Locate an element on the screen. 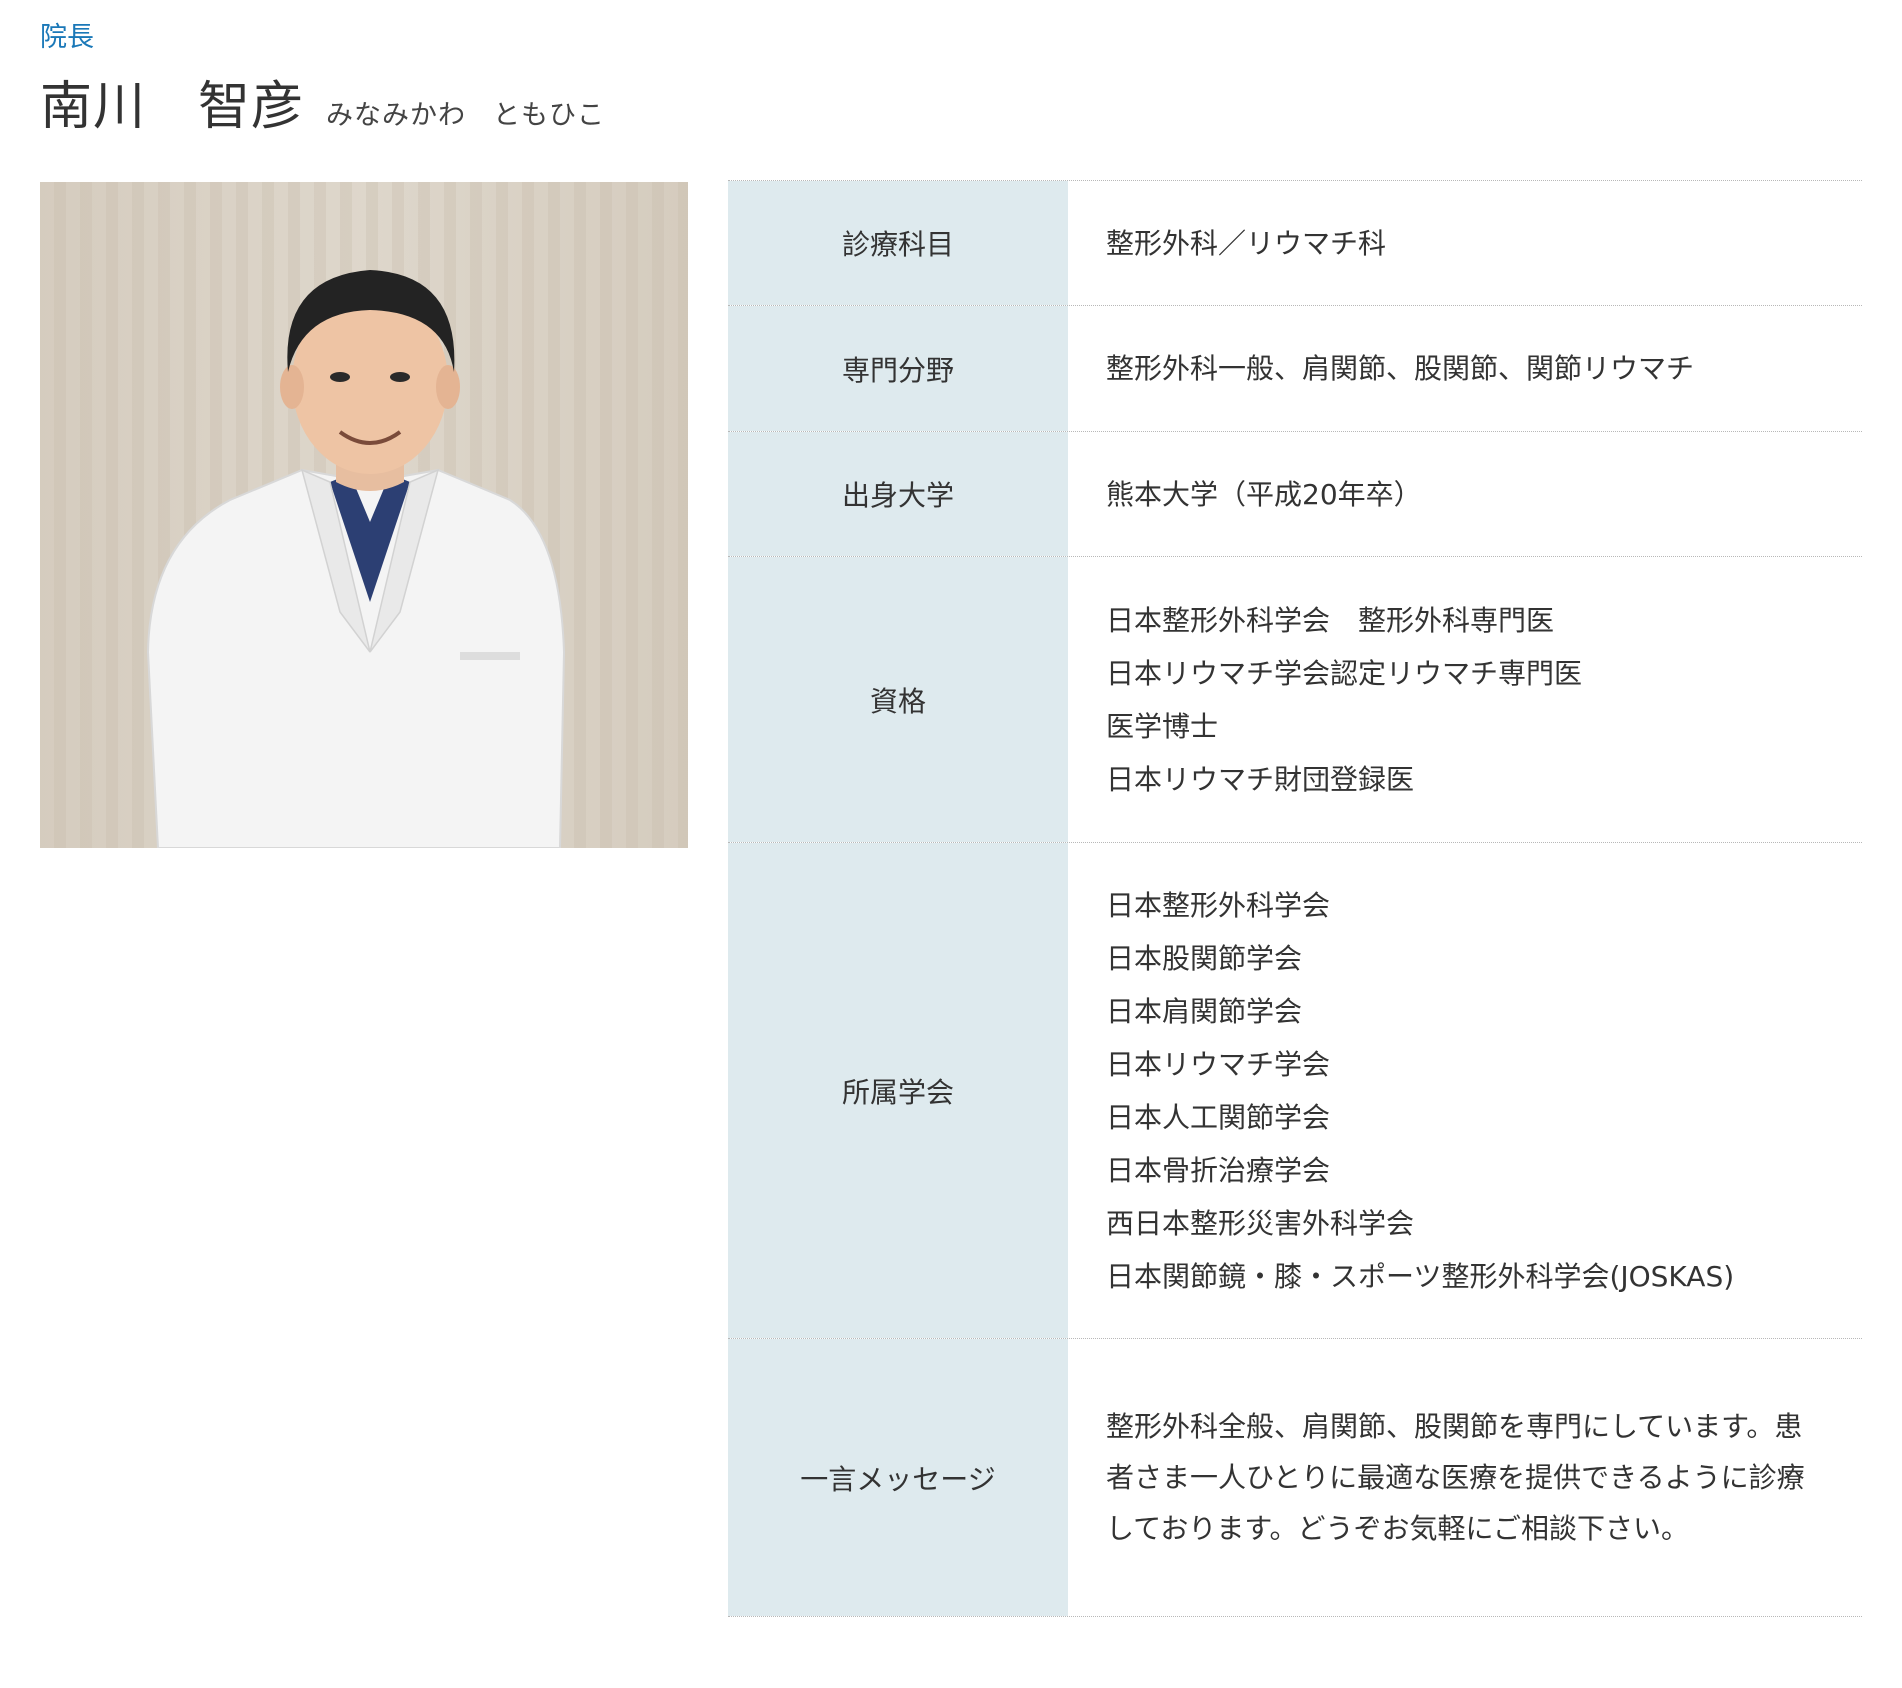  reading-family: みなみかわ is located at coordinates (396, 115).